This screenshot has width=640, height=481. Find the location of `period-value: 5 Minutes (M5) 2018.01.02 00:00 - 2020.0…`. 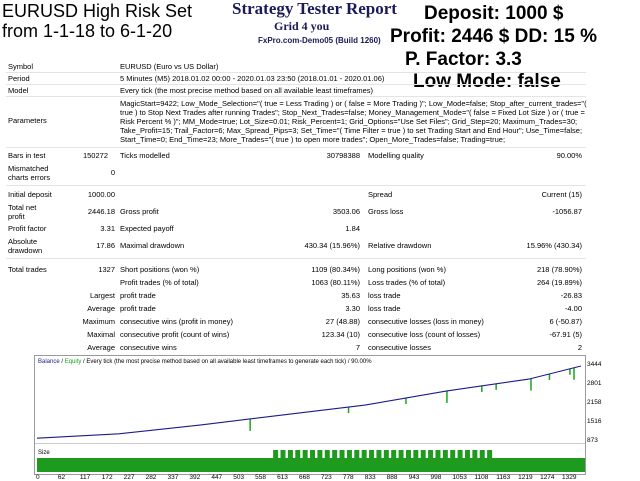

period-value: 5 Minutes (M5) 2018.01.02 00:00 - 2020.0… is located at coordinates (252, 78).